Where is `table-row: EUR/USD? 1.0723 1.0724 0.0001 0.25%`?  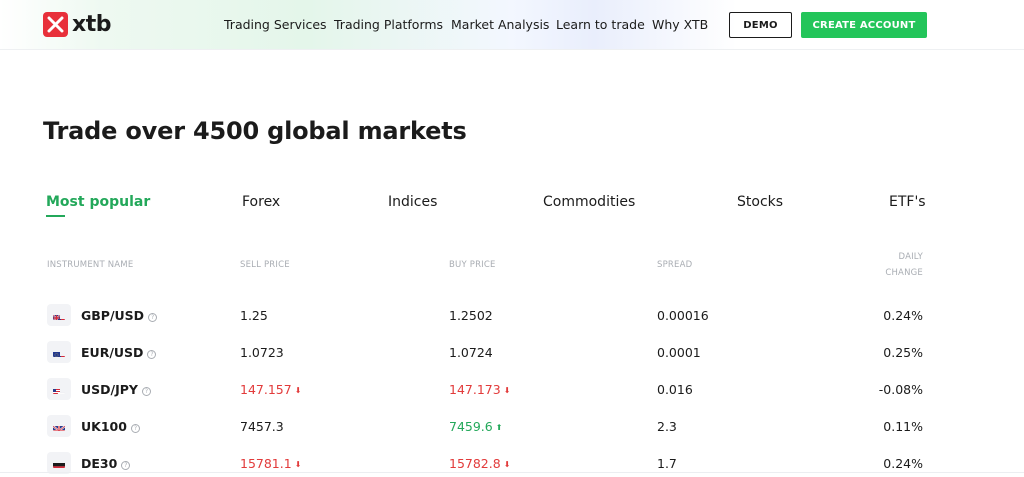
table-row: EUR/USD? 1.0723 1.0724 0.0001 0.25% is located at coordinates (512, 352).